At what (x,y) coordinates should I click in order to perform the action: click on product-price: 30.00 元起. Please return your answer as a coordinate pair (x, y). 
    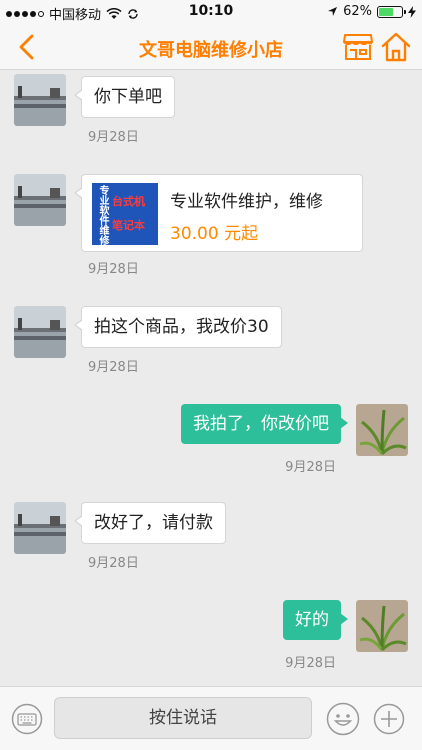
    Looking at the image, I should click on (214, 234).